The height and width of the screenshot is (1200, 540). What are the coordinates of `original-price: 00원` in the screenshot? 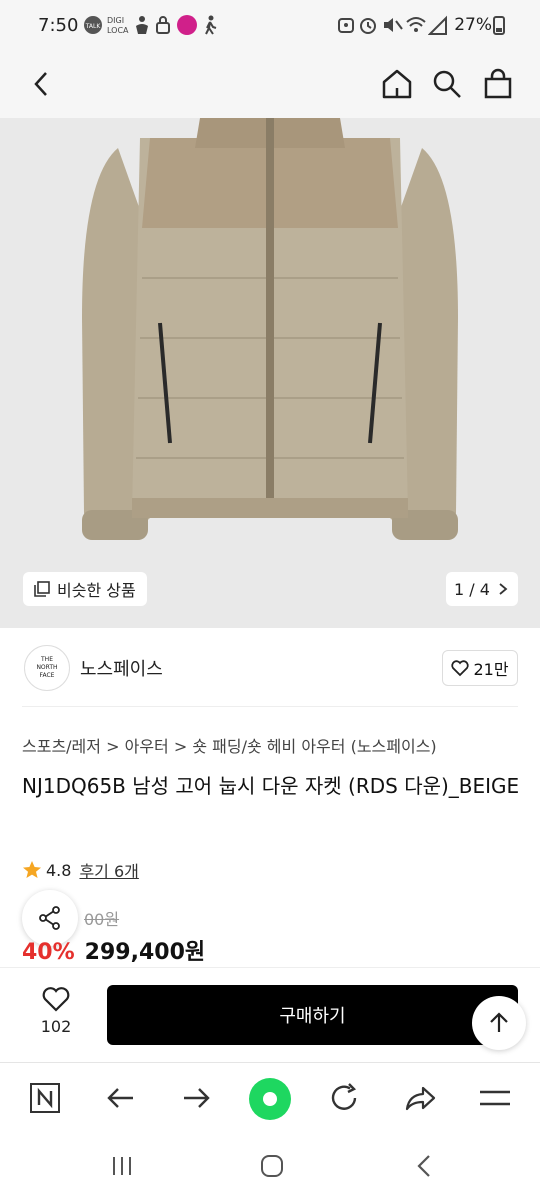 It's located at (102, 919).